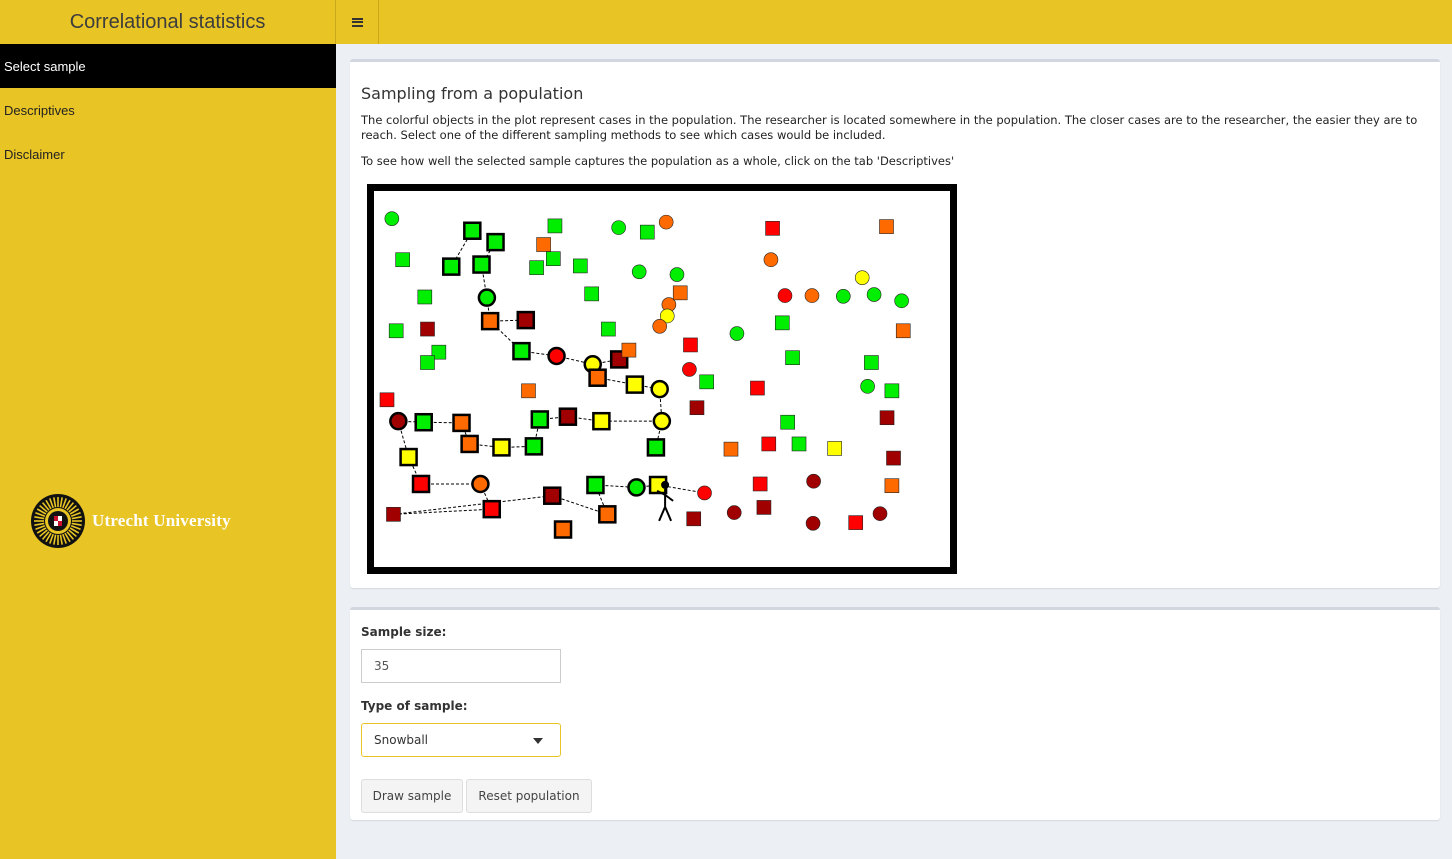 The height and width of the screenshot is (859, 1452). I want to click on top-navbar, so click(894, 22).